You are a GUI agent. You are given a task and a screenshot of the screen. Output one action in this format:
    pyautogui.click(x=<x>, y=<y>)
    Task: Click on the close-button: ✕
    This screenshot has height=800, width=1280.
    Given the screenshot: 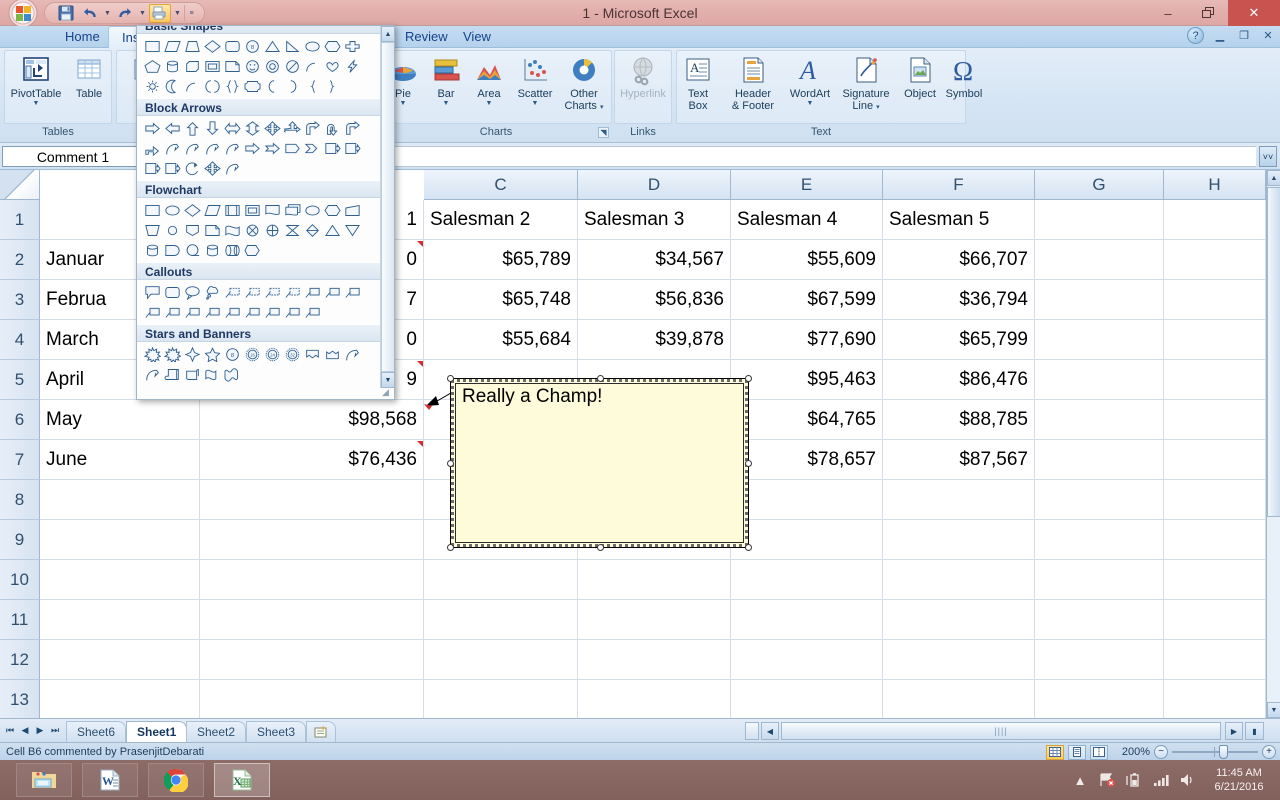 What is the action you would take?
    pyautogui.click(x=1254, y=13)
    